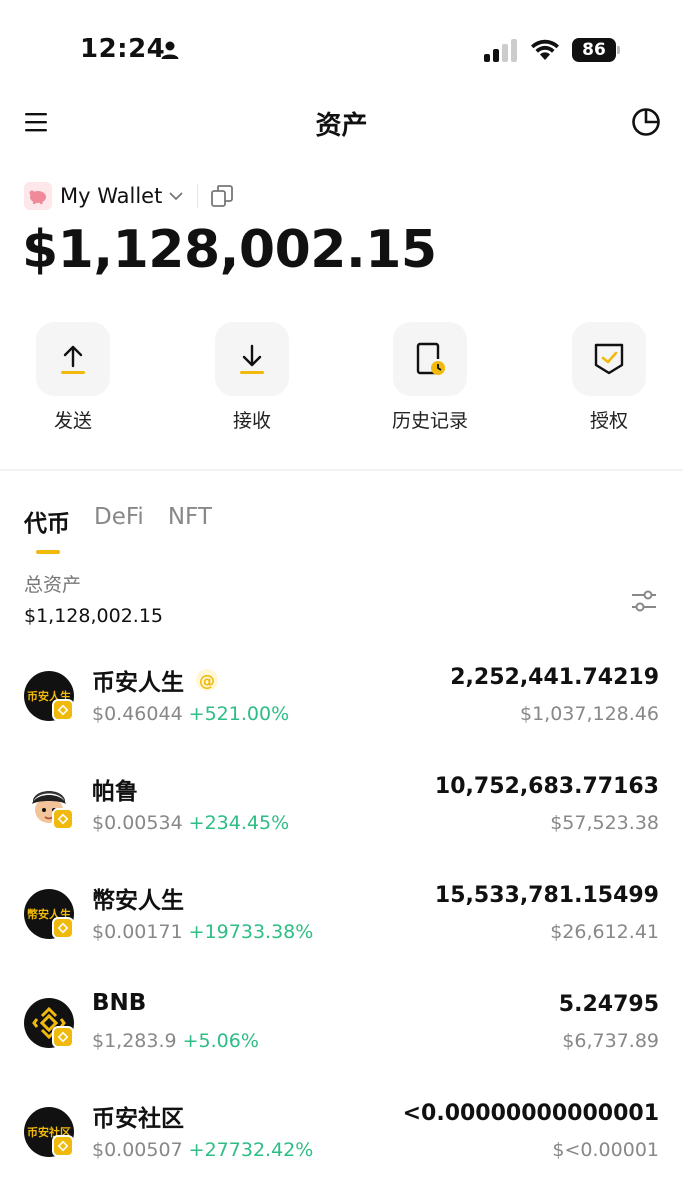  I want to click on total-balance: $1,128,002.15, so click(229, 250).